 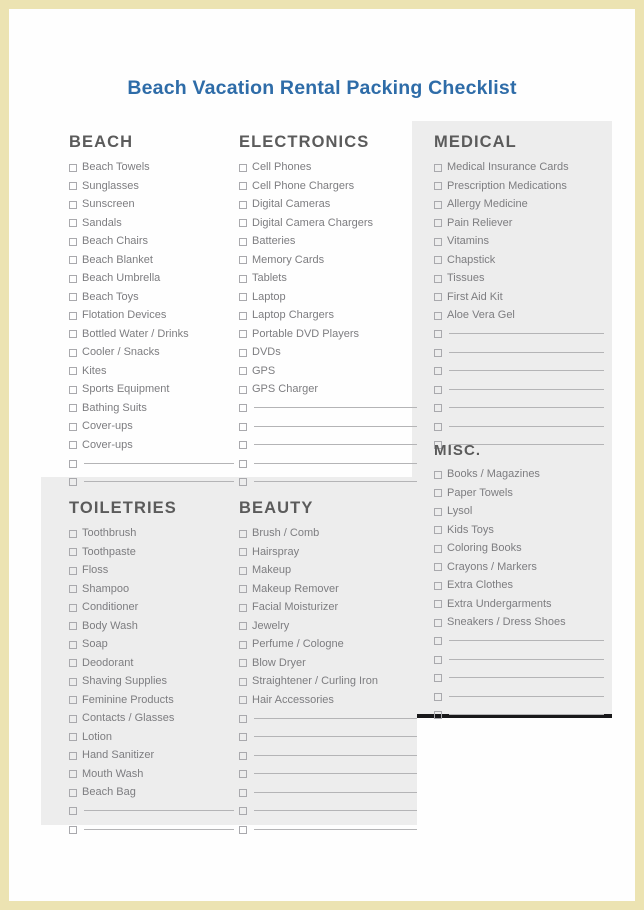 I want to click on checklist-item: Tablets, so click(x=328, y=278).